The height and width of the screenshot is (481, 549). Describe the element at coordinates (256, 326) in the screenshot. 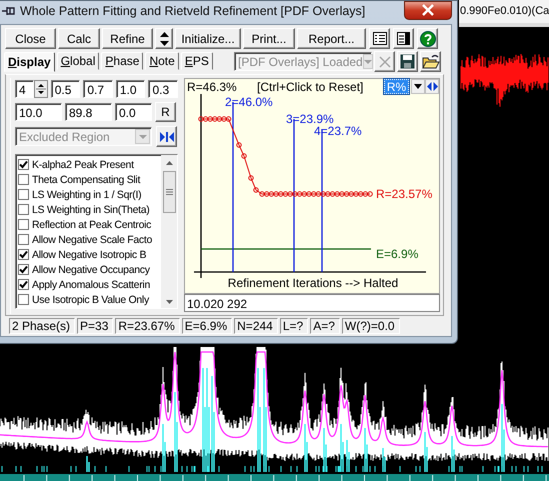

I see `status-field: N=244` at that location.